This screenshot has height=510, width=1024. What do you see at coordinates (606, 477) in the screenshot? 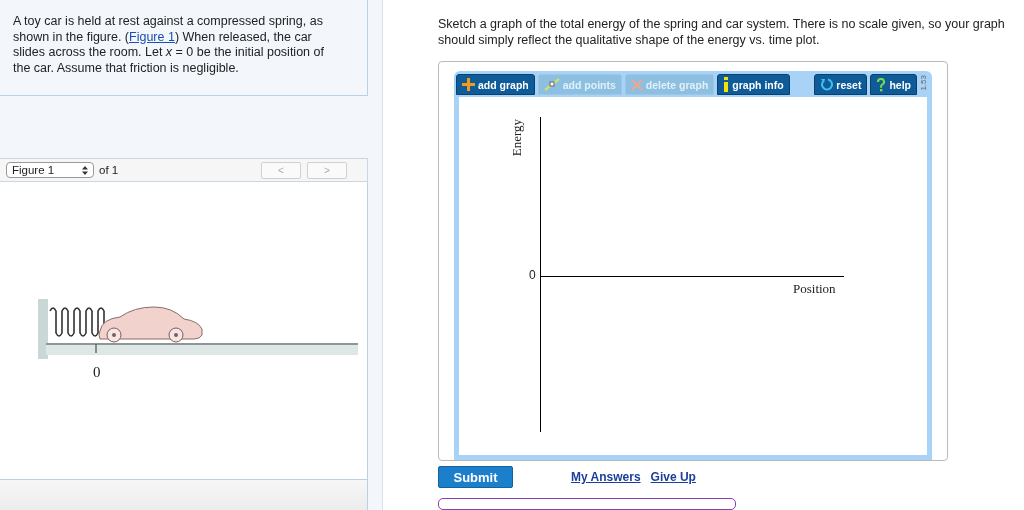
I see `answer-link: My Answers` at bounding box center [606, 477].